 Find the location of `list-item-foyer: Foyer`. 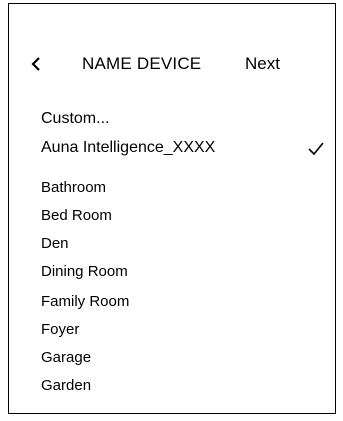

list-item-foyer: Foyer is located at coordinates (186, 329).